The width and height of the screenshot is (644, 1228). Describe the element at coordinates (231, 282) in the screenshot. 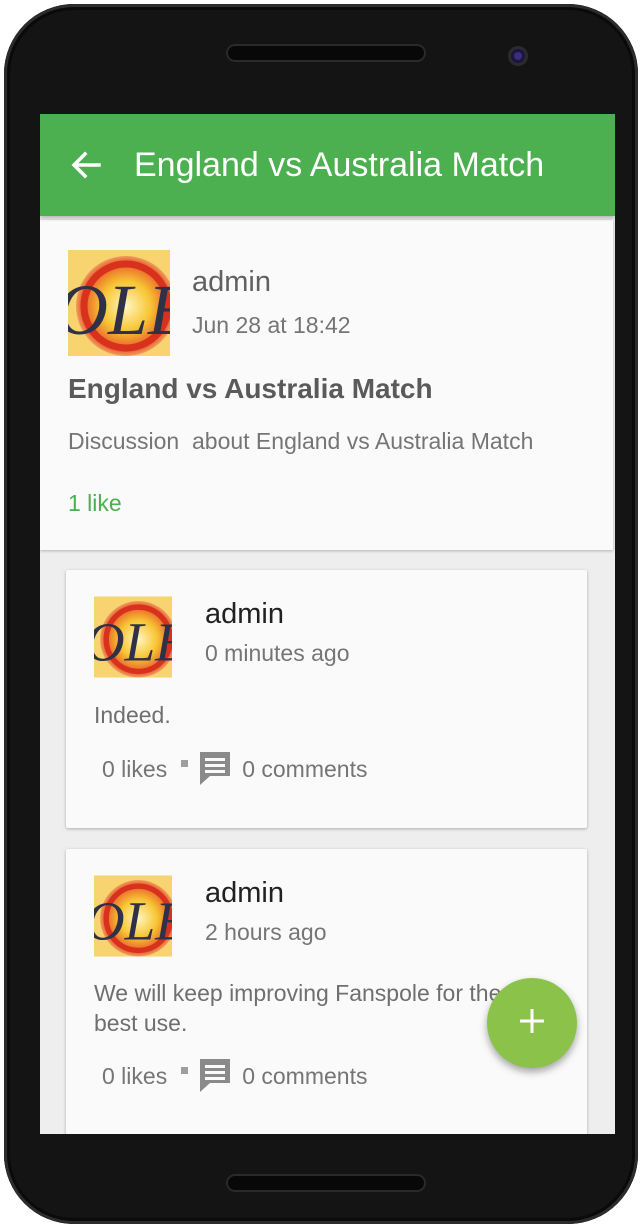

I see `post-author: admin` at that location.